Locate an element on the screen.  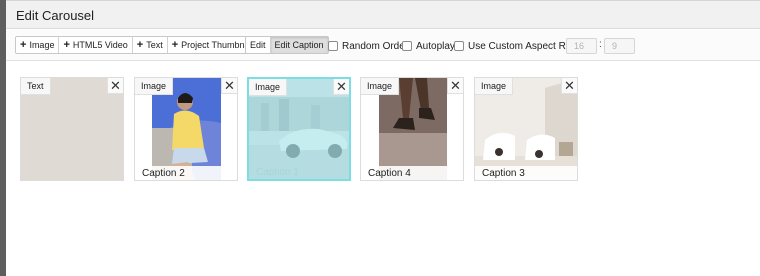
add-html5-video-button: + HTML5 Video is located at coordinates (96, 45).